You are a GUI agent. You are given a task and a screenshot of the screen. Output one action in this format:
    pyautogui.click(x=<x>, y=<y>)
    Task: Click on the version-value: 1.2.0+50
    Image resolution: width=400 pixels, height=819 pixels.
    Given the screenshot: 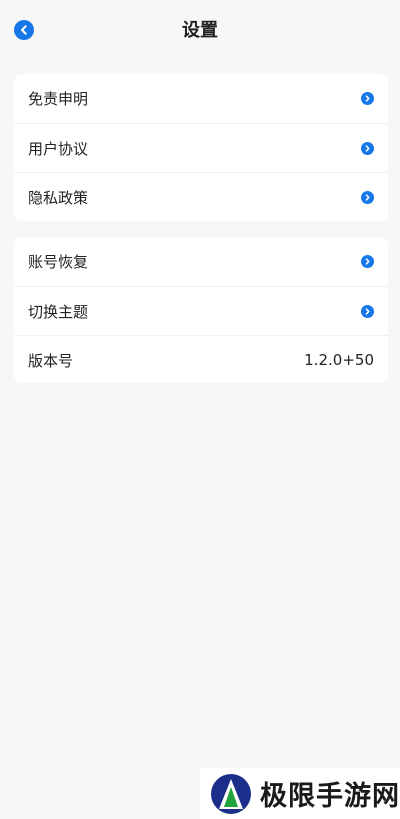 What is the action you would take?
    pyautogui.click(x=339, y=360)
    